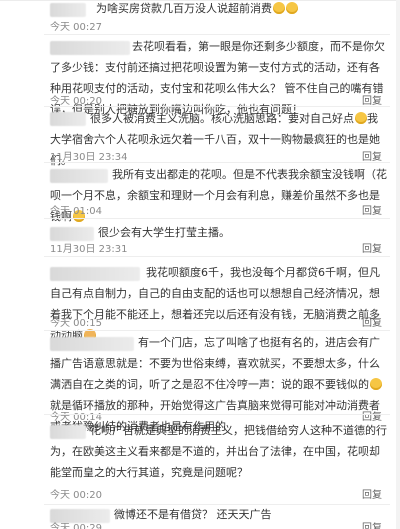  I want to click on smirk-emoji-icon, so click(376, 384).